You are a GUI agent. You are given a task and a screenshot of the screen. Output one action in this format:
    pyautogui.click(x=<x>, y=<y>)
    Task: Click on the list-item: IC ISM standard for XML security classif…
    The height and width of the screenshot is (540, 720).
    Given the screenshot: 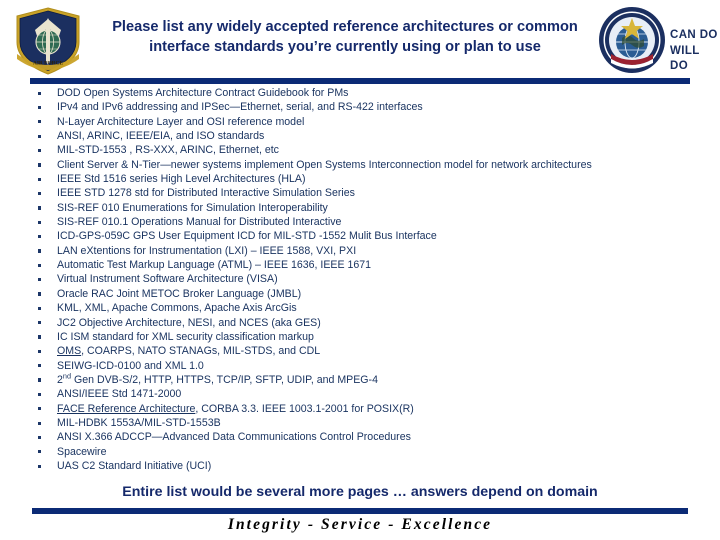 What is the action you would take?
    pyautogui.click(x=366, y=337)
    